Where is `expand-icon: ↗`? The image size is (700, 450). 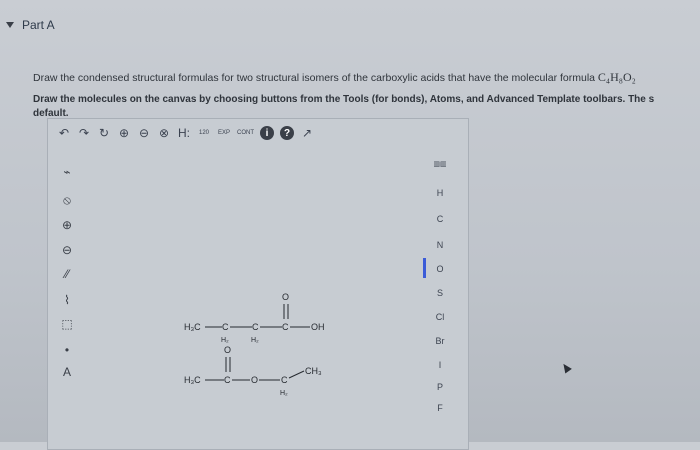 expand-icon: ↗ is located at coordinates (307, 133).